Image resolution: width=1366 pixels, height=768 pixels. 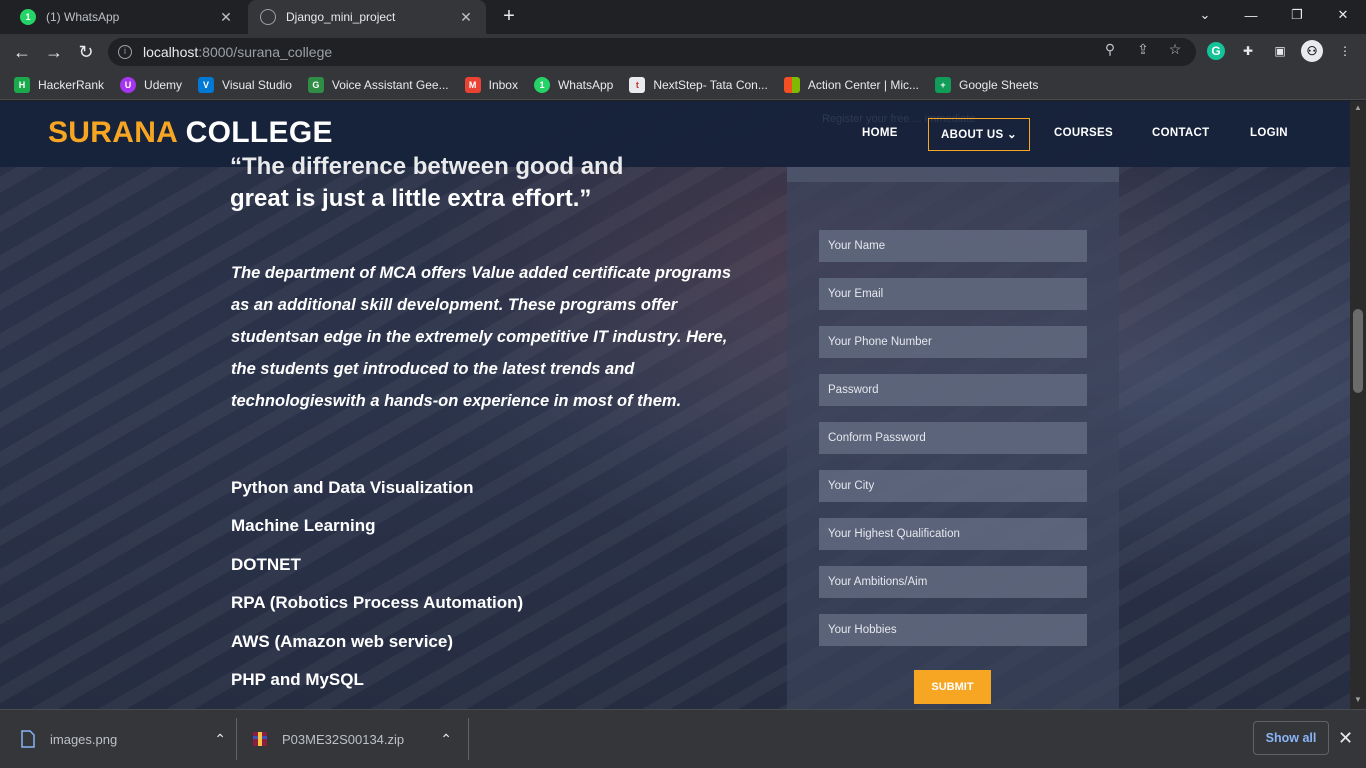 I want to click on forward-arrow-icon: →, so click(x=54, y=52).